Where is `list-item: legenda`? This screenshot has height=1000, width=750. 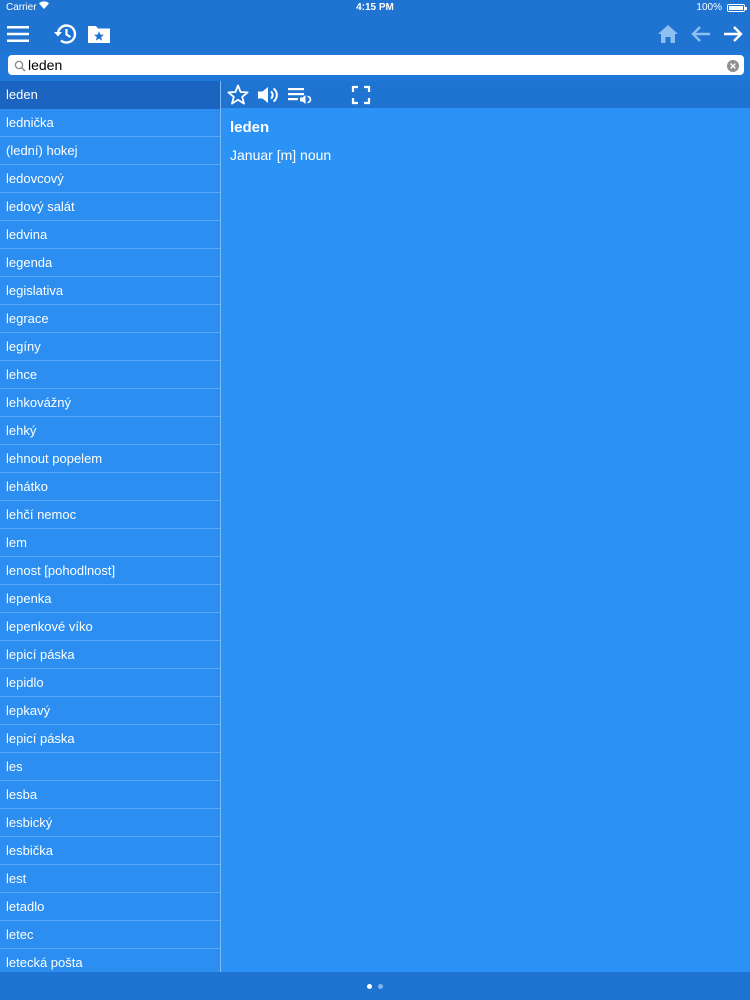 list-item: legenda is located at coordinates (110, 263).